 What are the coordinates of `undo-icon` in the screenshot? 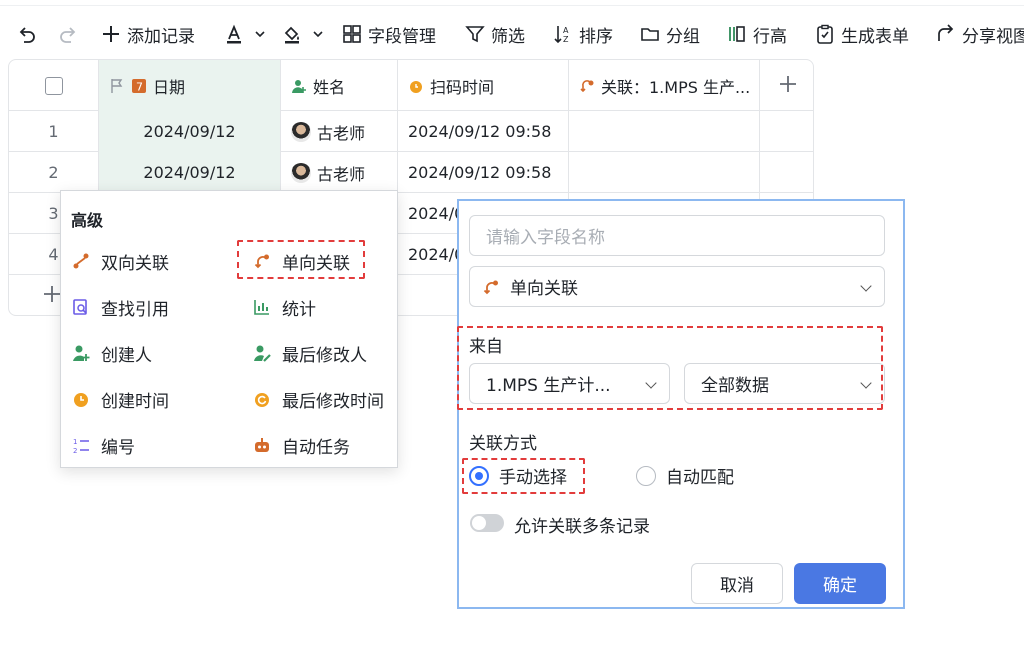 It's located at (27, 34).